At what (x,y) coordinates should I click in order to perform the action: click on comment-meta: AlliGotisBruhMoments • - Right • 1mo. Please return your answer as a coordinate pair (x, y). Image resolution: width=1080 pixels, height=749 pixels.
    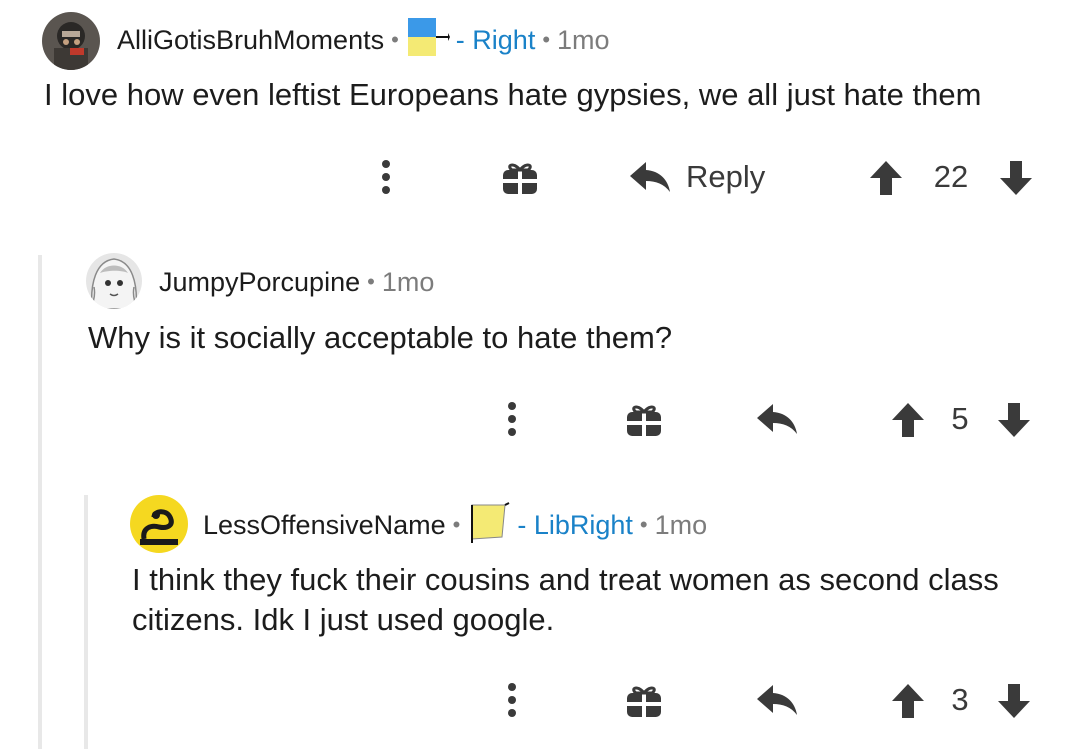
    Looking at the image, I should click on (363, 40).